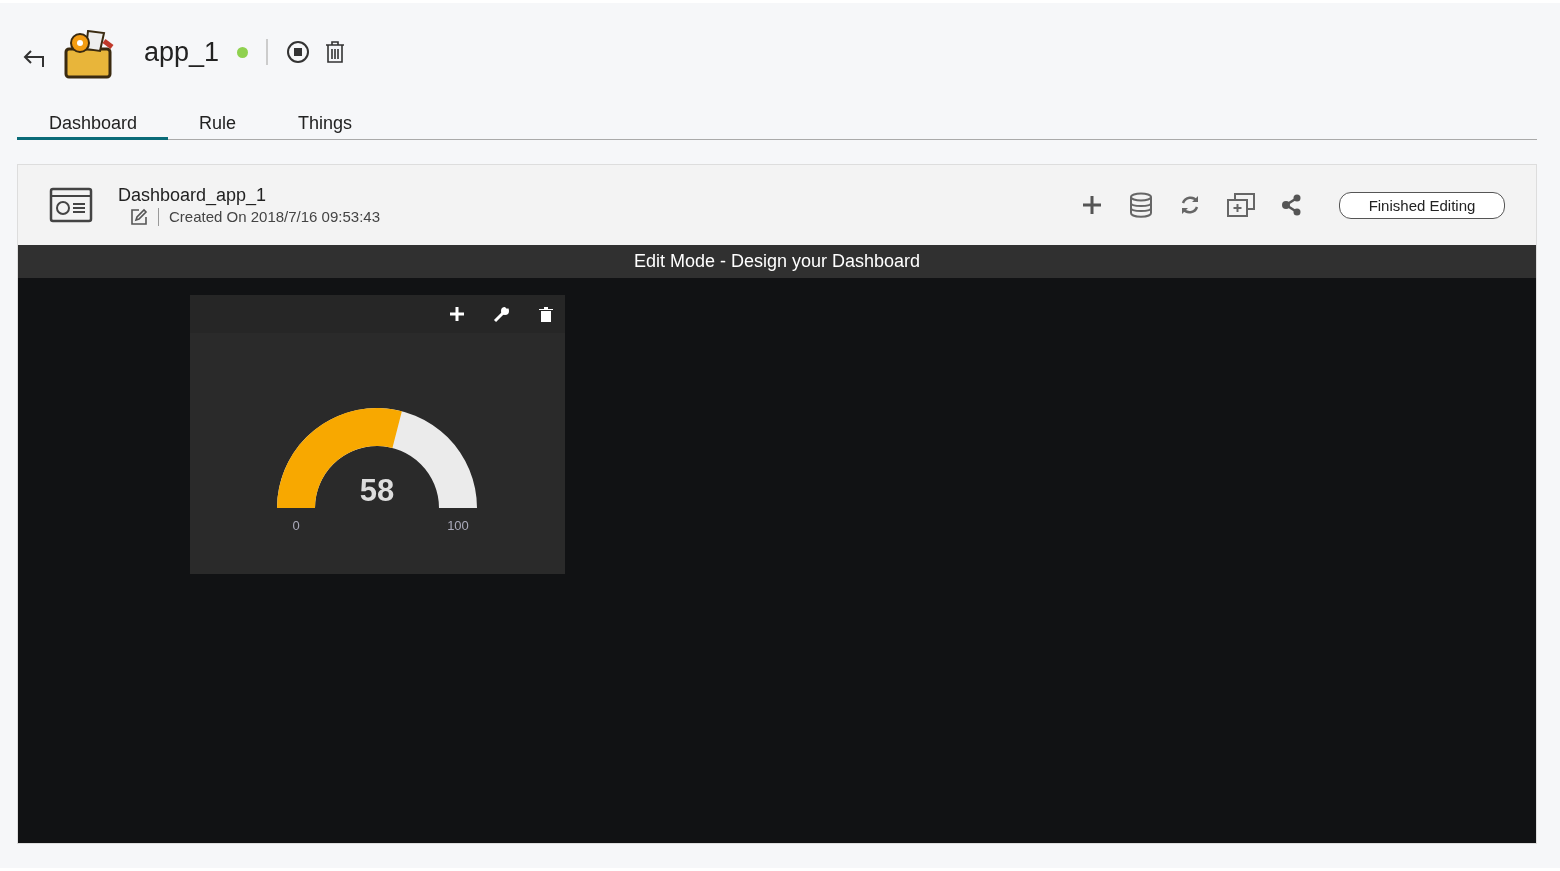 The image size is (1560, 871). I want to click on gauge-max-label: 100, so click(458, 525).